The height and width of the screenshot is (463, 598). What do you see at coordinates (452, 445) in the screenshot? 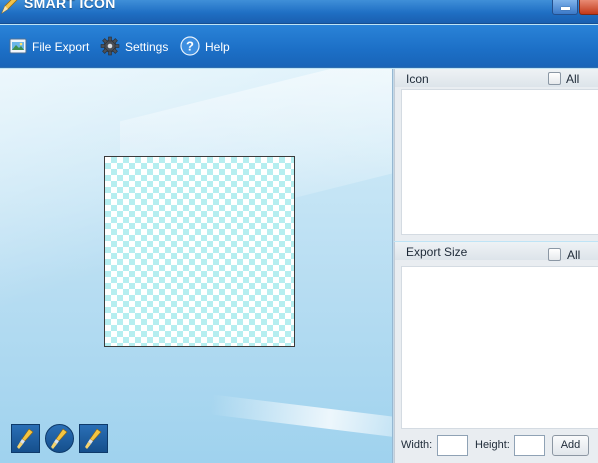
I see `width-input` at bounding box center [452, 445].